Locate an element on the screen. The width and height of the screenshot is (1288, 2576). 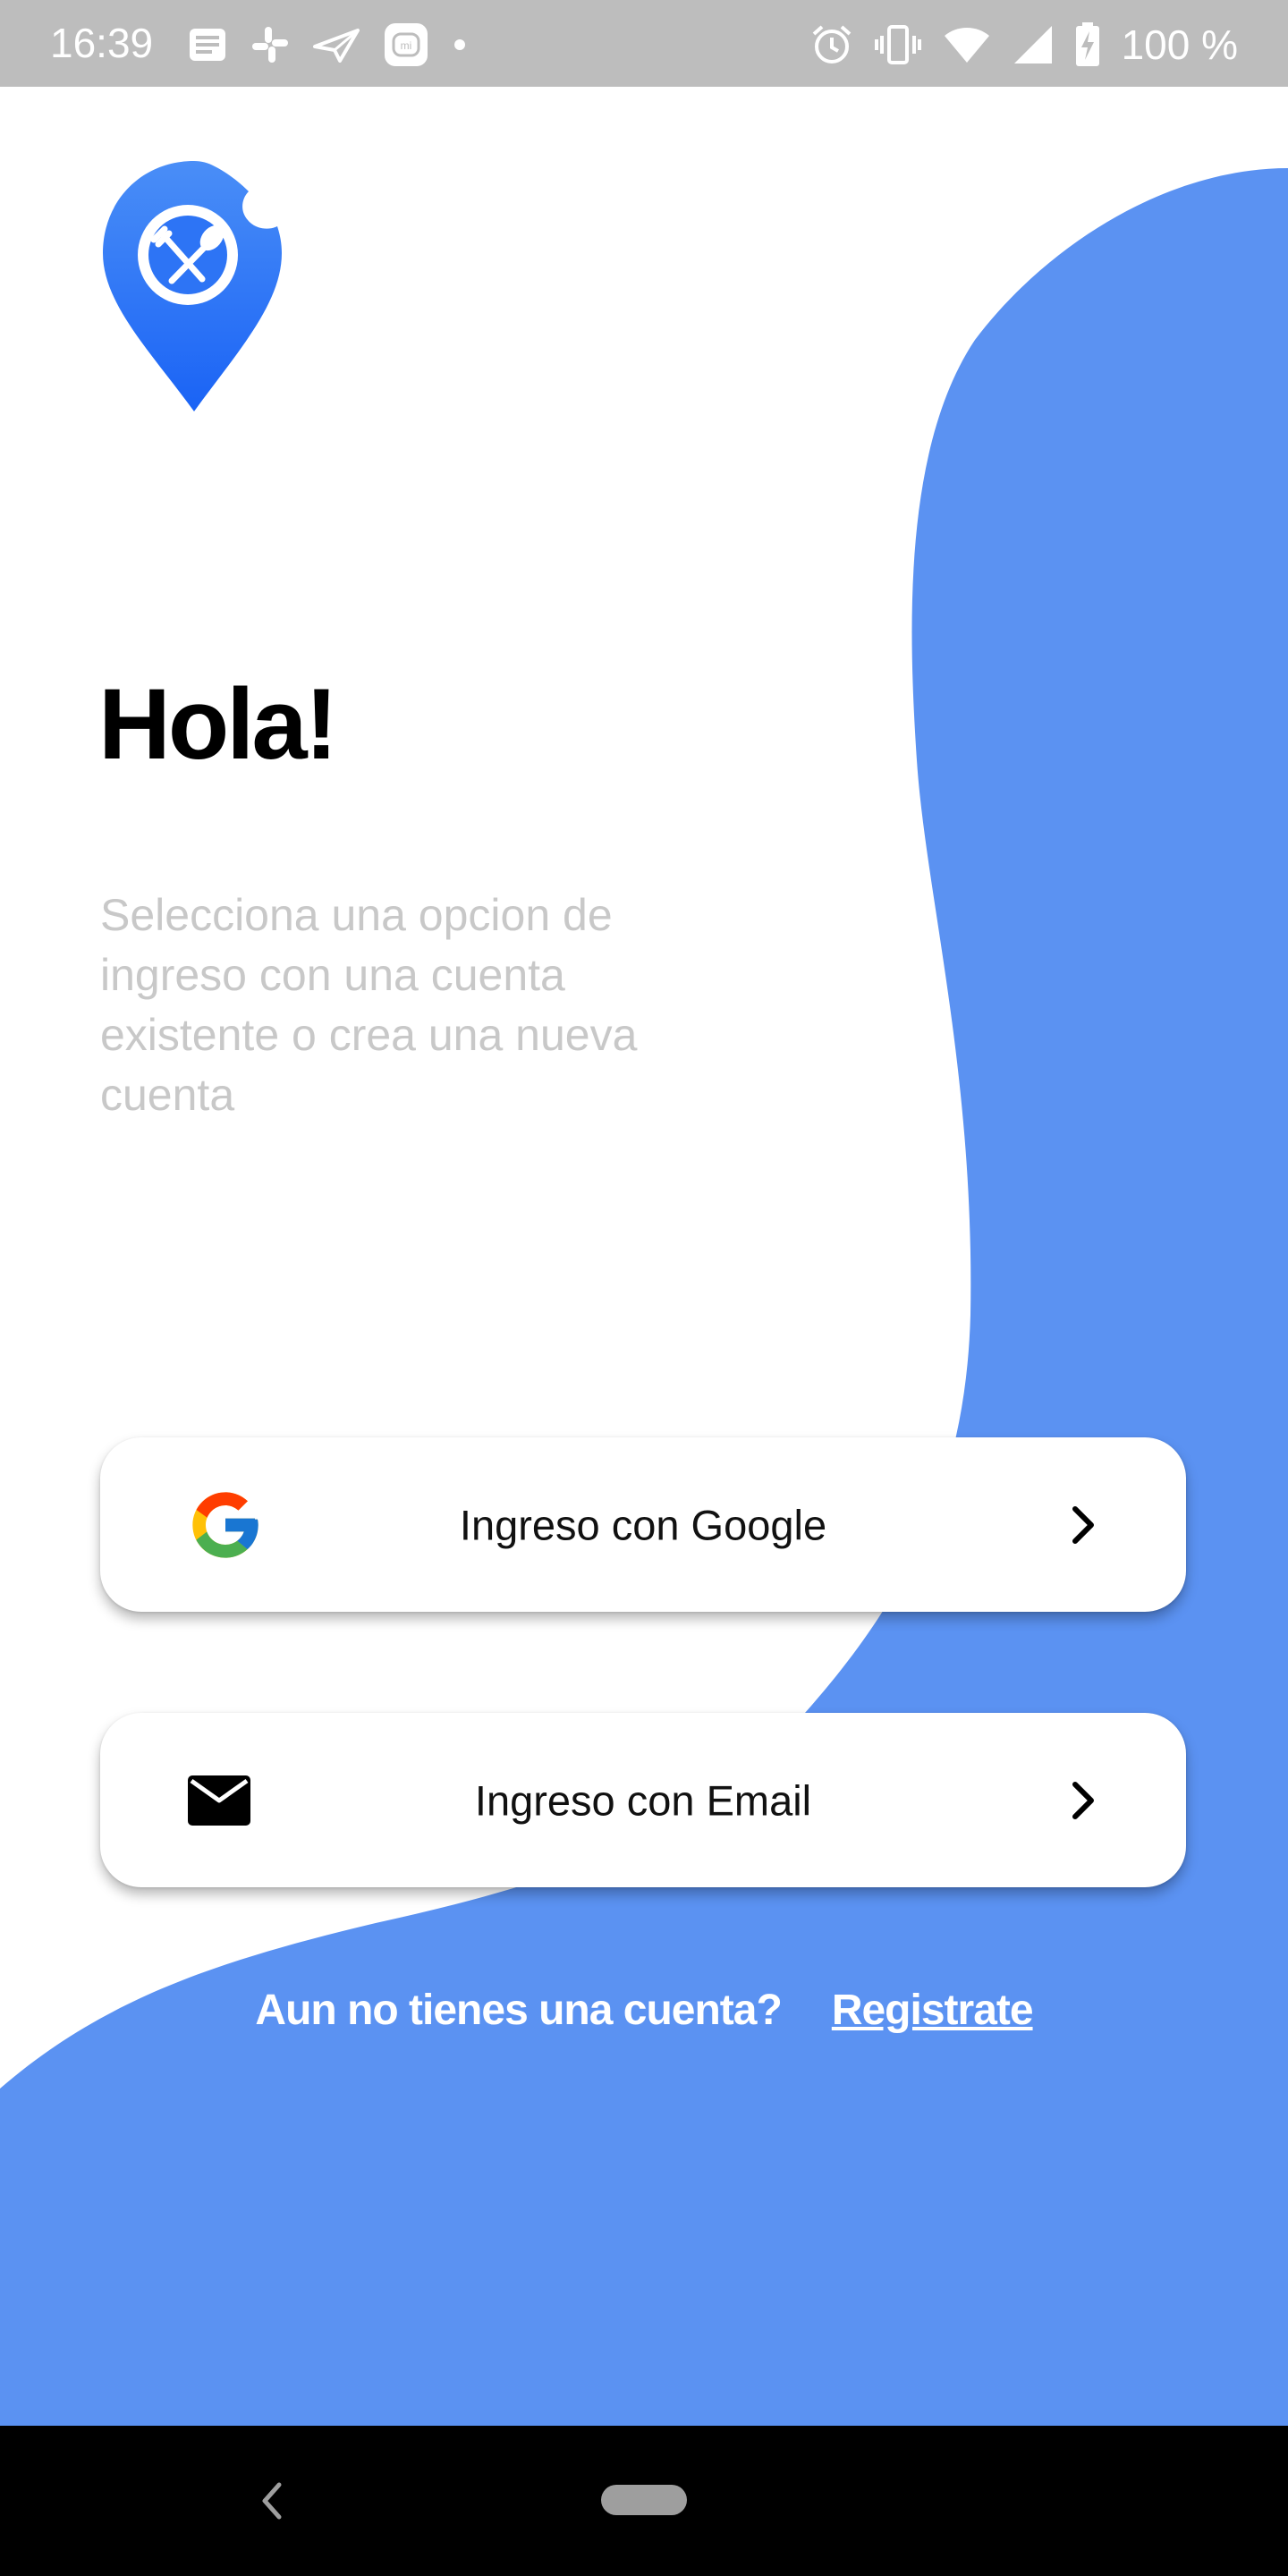
register-prompt: Aun no tienes una cuenta? Registrate is located at coordinates (644, 2010).